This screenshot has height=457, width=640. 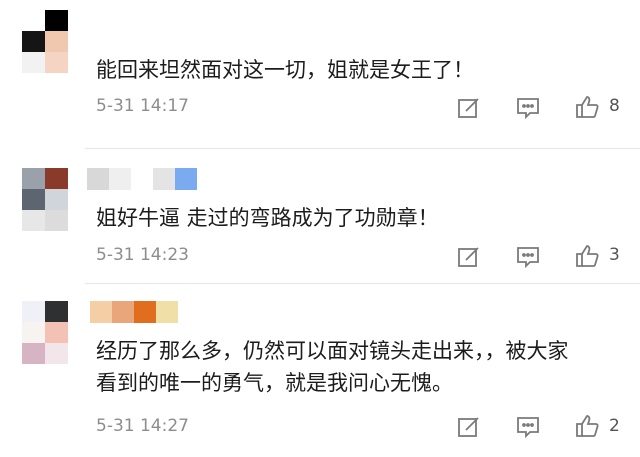 I want to click on like-count: 2, so click(x=614, y=426).